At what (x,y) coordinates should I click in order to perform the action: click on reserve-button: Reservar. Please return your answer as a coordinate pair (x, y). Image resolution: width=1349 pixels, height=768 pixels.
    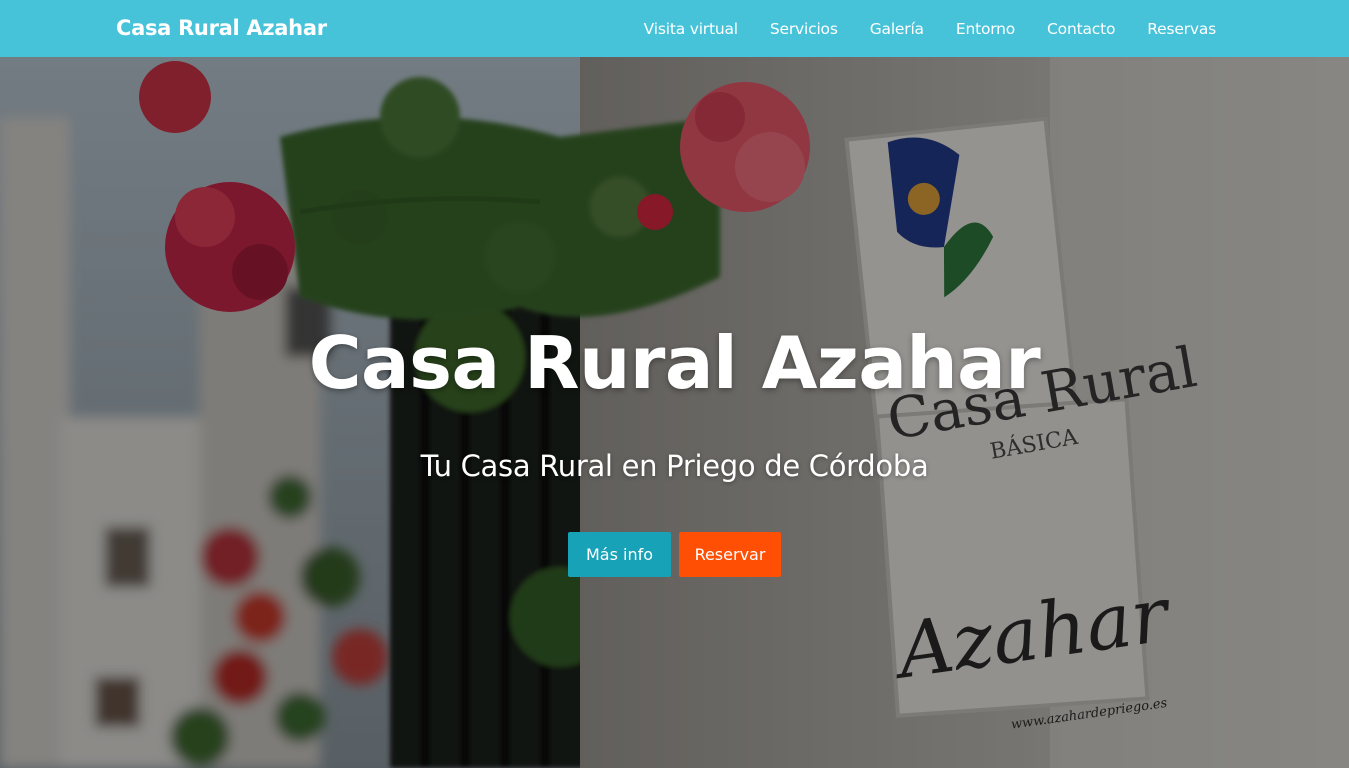
    Looking at the image, I should click on (730, 554).